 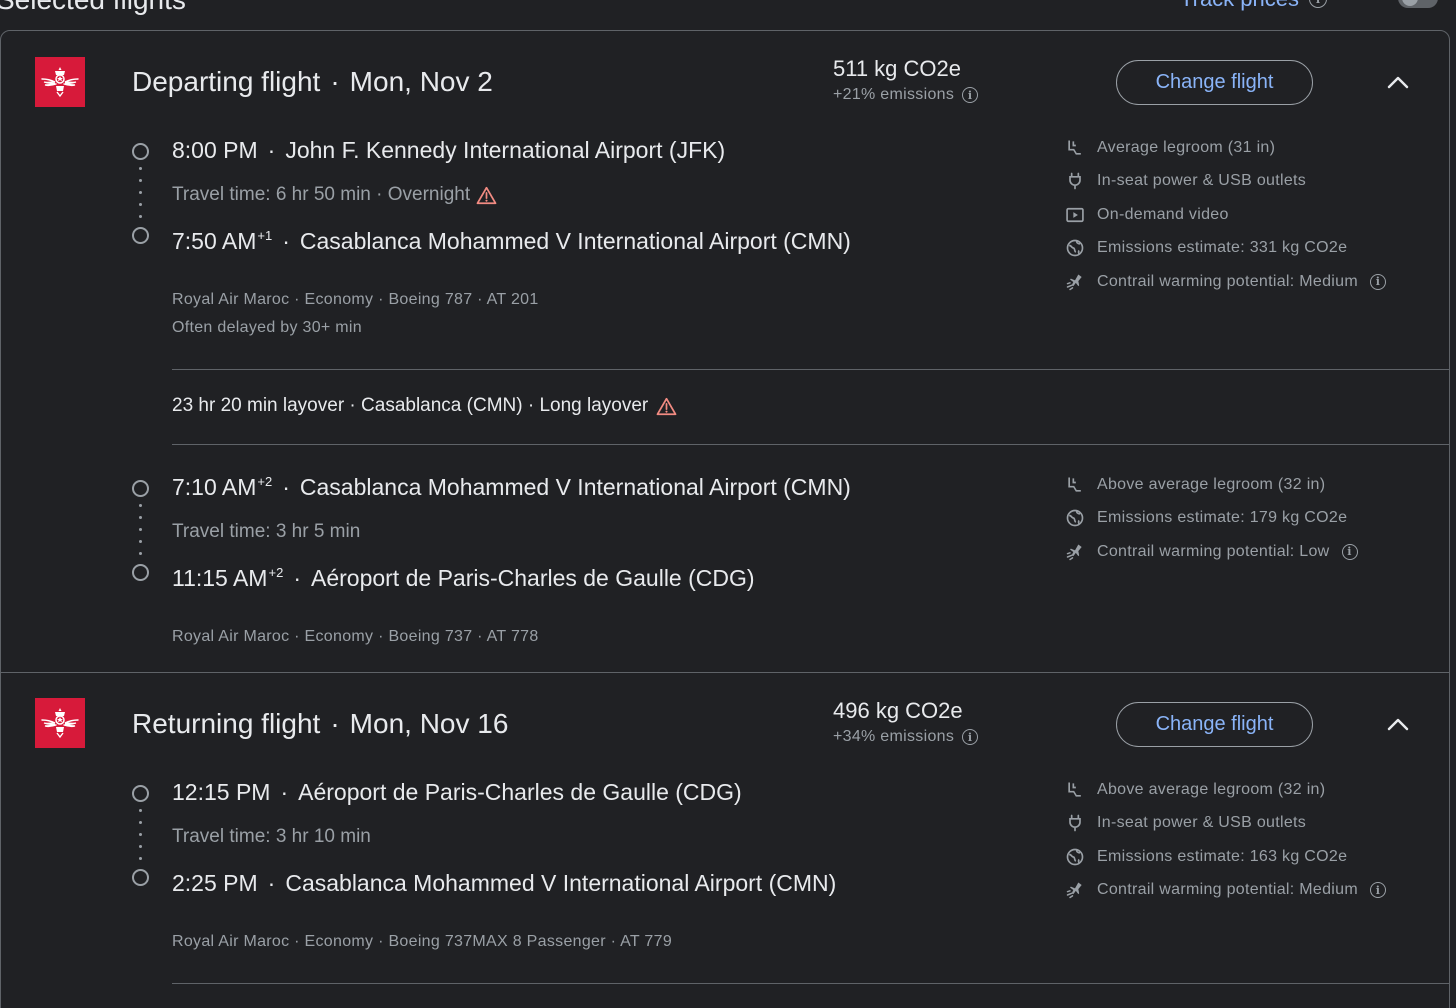 I want to click on travel-time-text: Travel time: 3 hr 10 min, so click(x=271, y=836).